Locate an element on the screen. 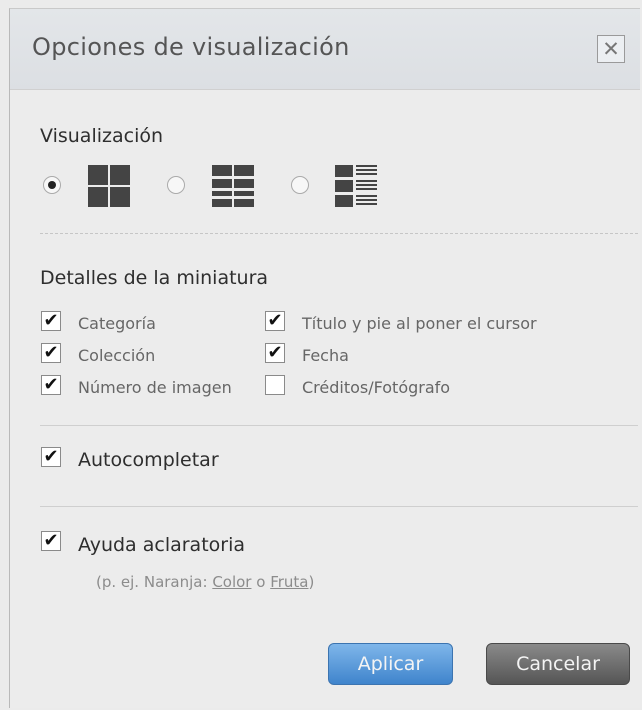 Image resolution: width=642 pixels, height=710 pixels. image-number-label: Número de imagen is located at coordinates (155, 387).